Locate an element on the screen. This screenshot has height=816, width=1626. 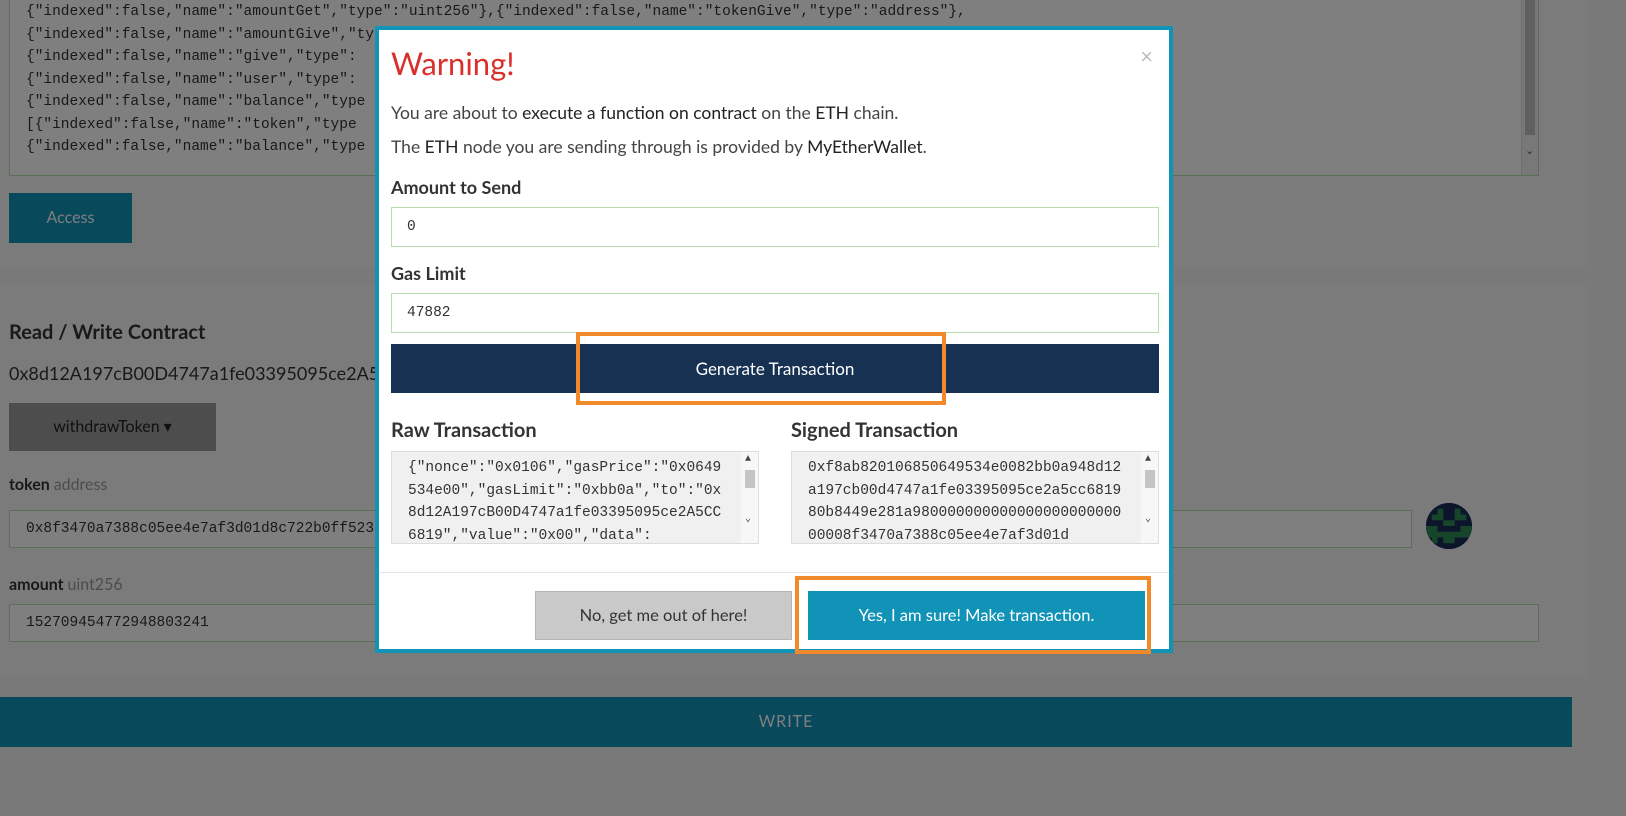
gas-limit-input: 47882 is located at coordinates (775, 313).